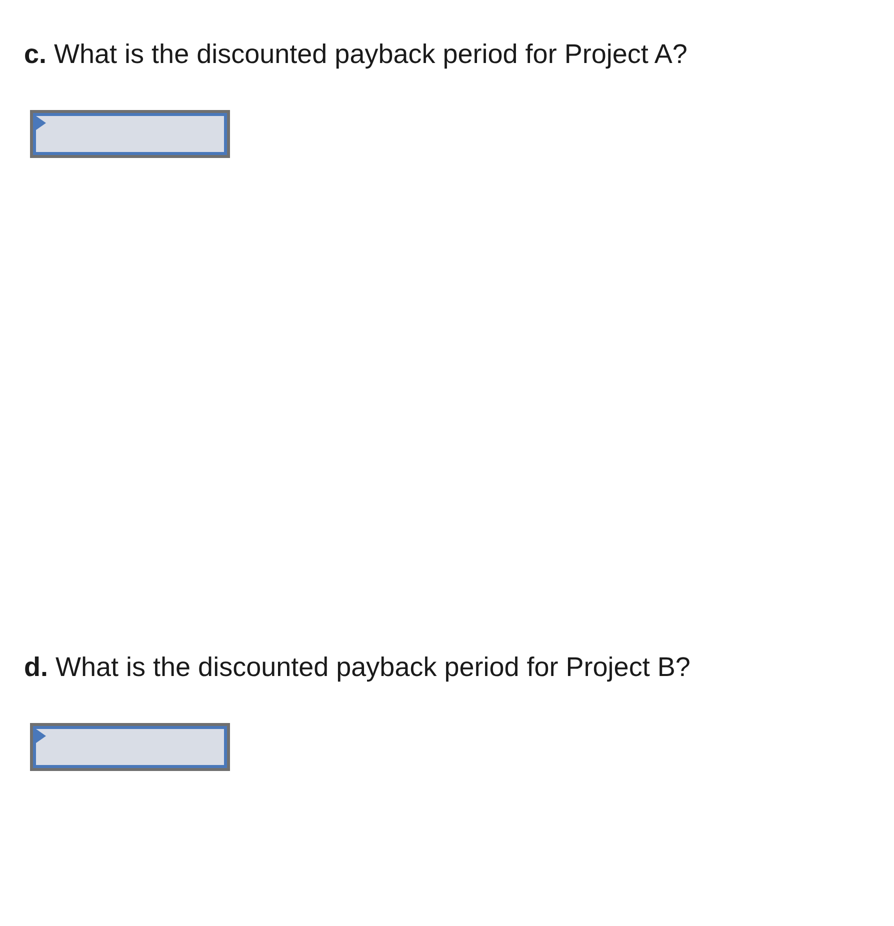 This screenshot has height=926, width=894. I want to click on question-text: d. What is the discounted payback period for Project B?, so click(358, 667).